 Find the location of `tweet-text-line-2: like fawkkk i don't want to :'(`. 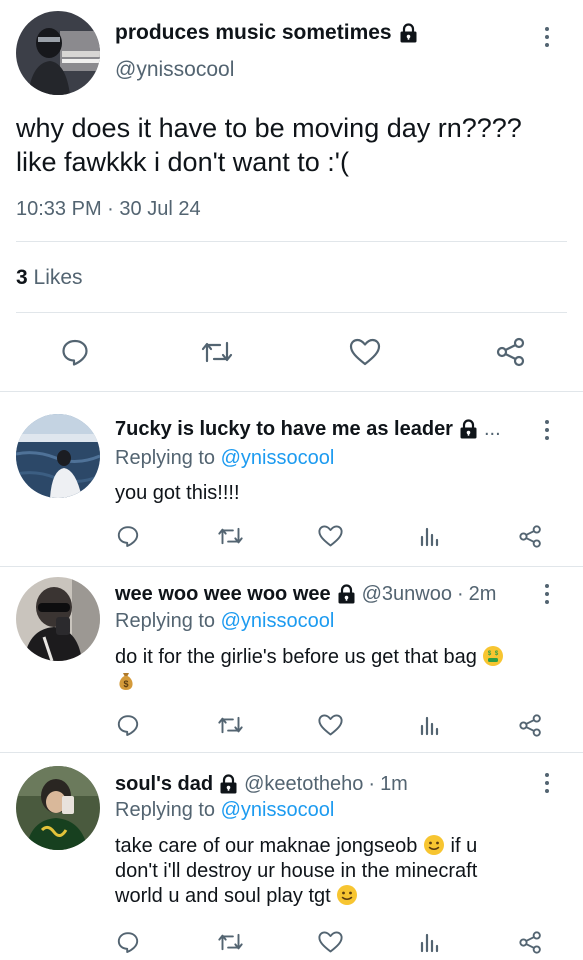

tweet-text-line-2: like fawkkk i don't want to :'( is located at coordinates (182, 162).